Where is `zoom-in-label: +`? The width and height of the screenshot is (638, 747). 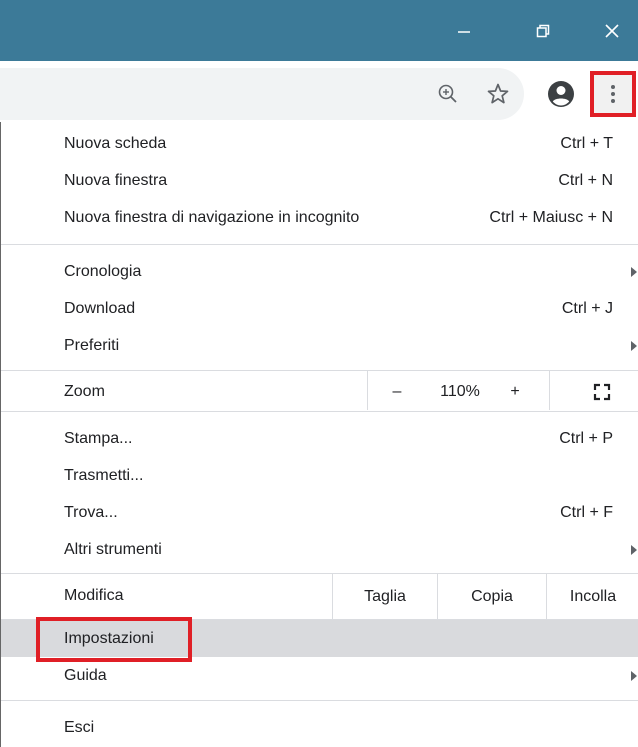 zoom-in-label: + is located at coordinates (515, 391).